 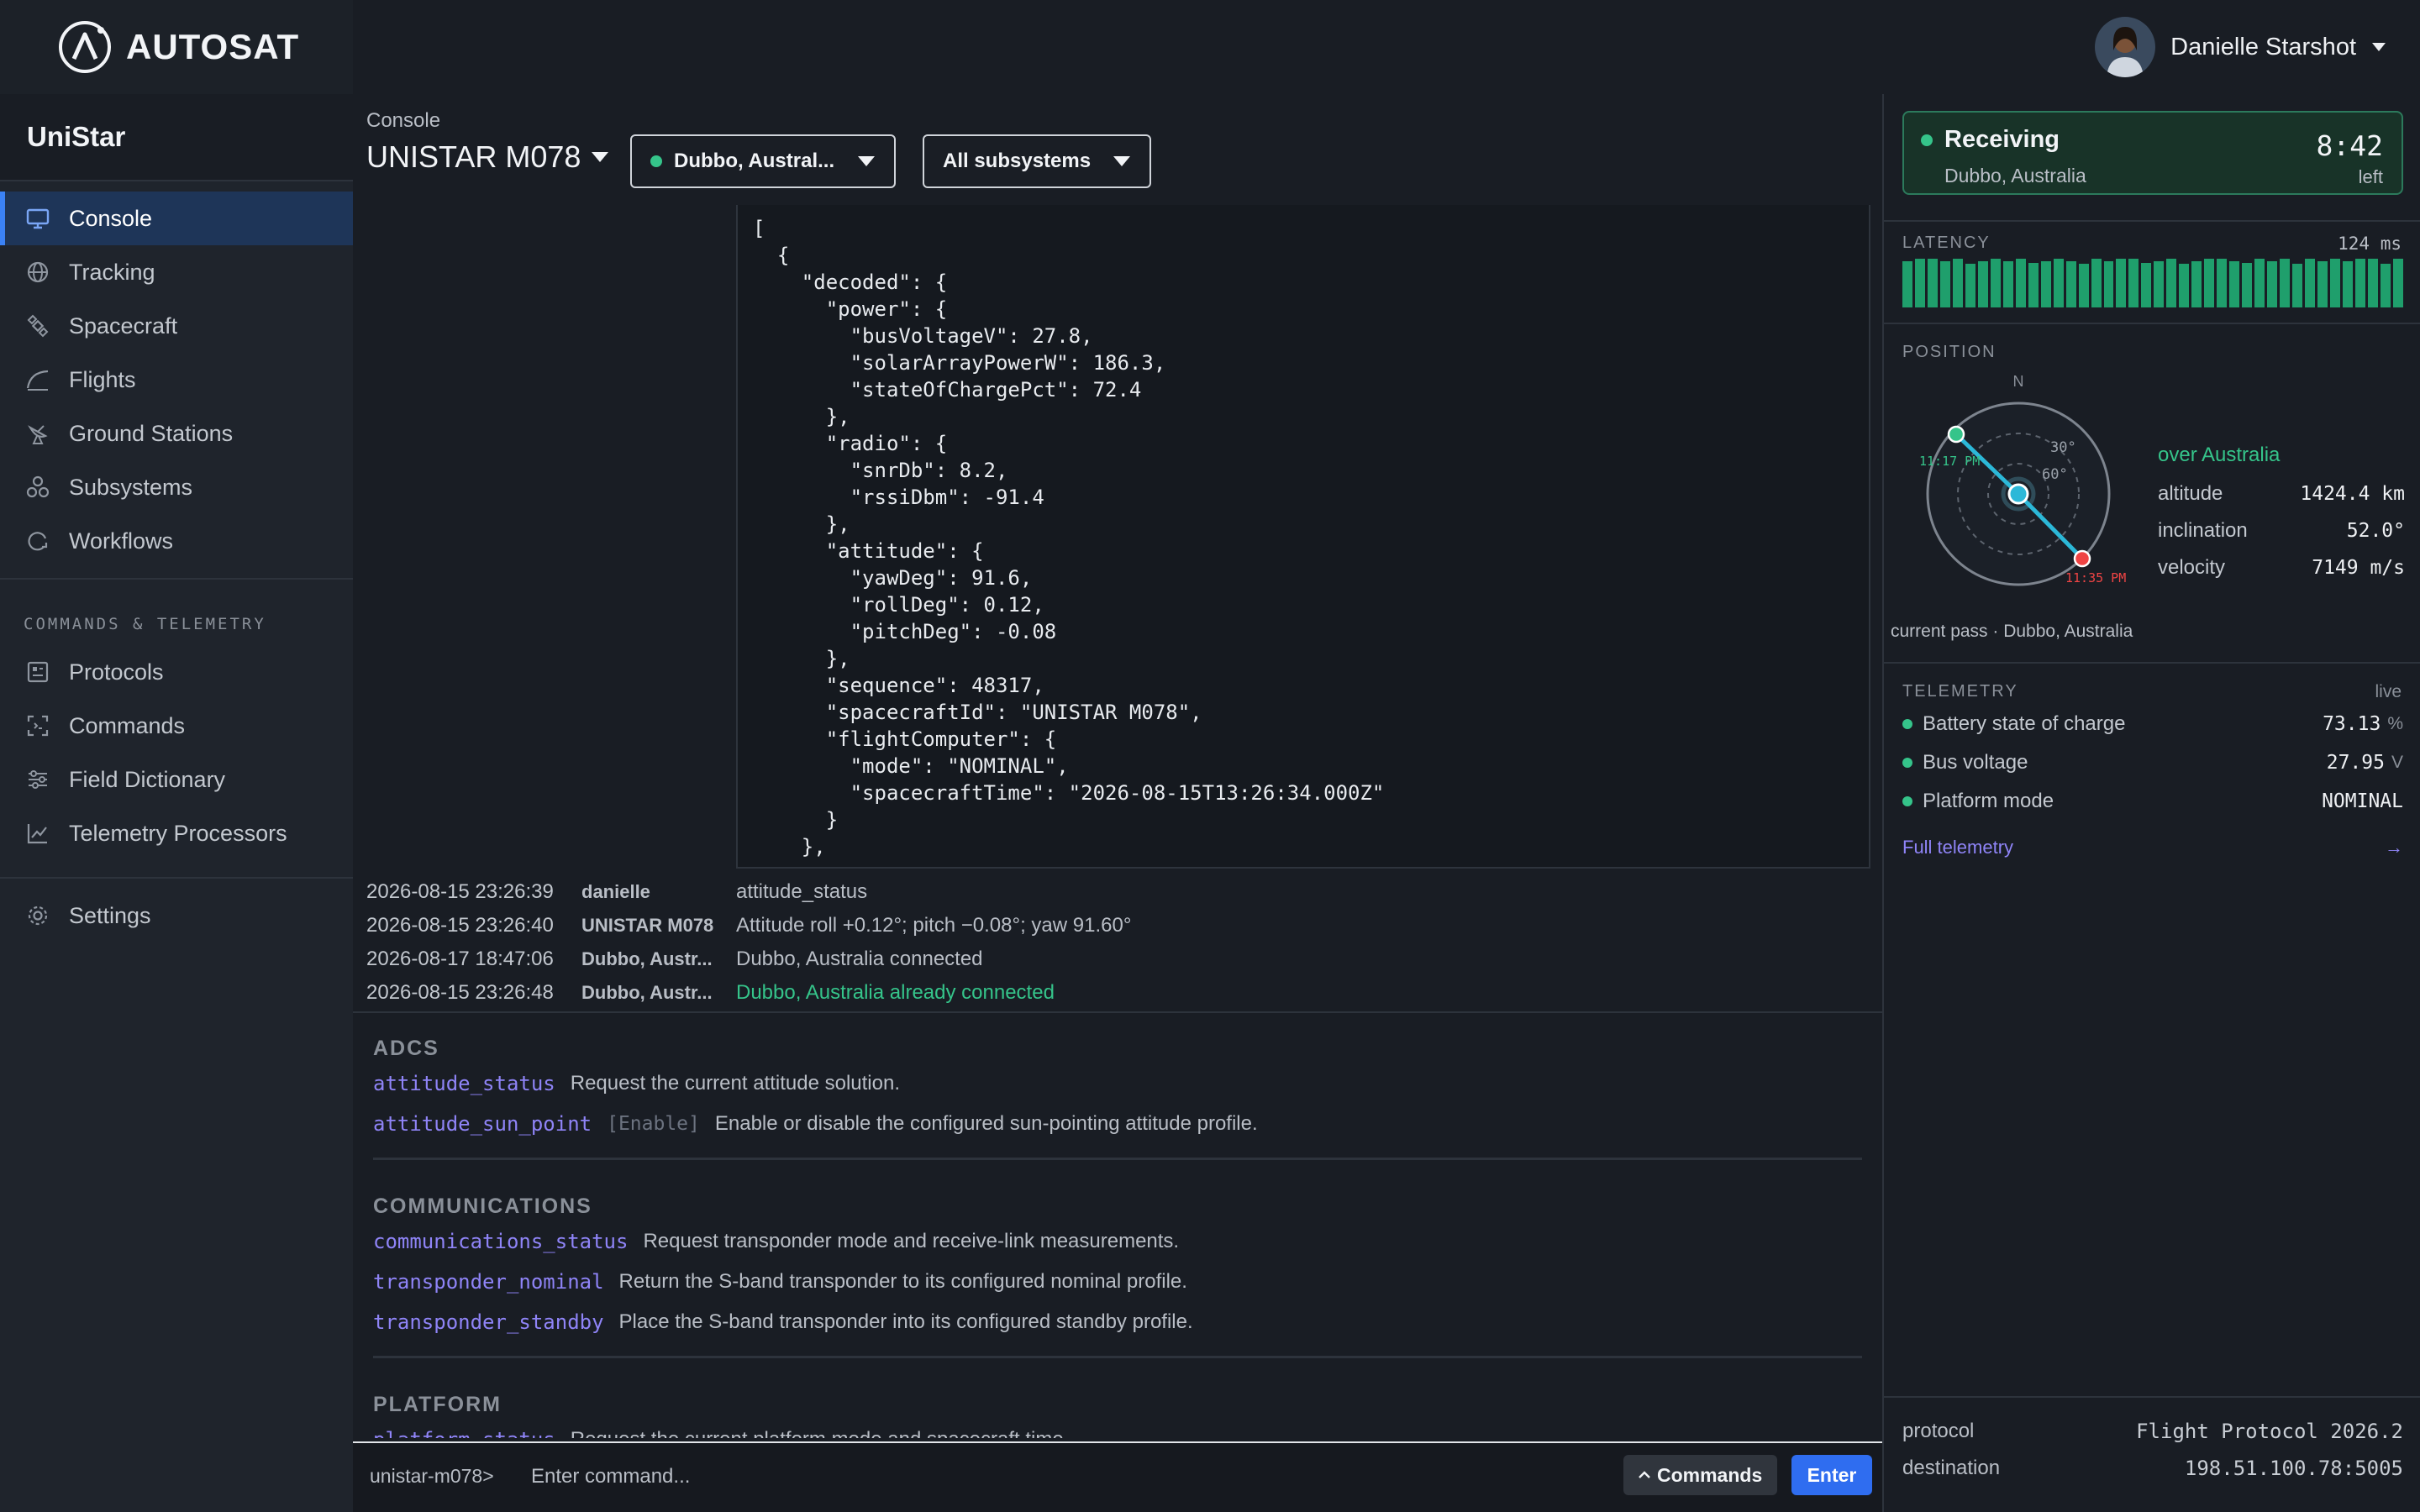 I want to click on sidebar-item-commands: Commands, so click(x=176, y=726).